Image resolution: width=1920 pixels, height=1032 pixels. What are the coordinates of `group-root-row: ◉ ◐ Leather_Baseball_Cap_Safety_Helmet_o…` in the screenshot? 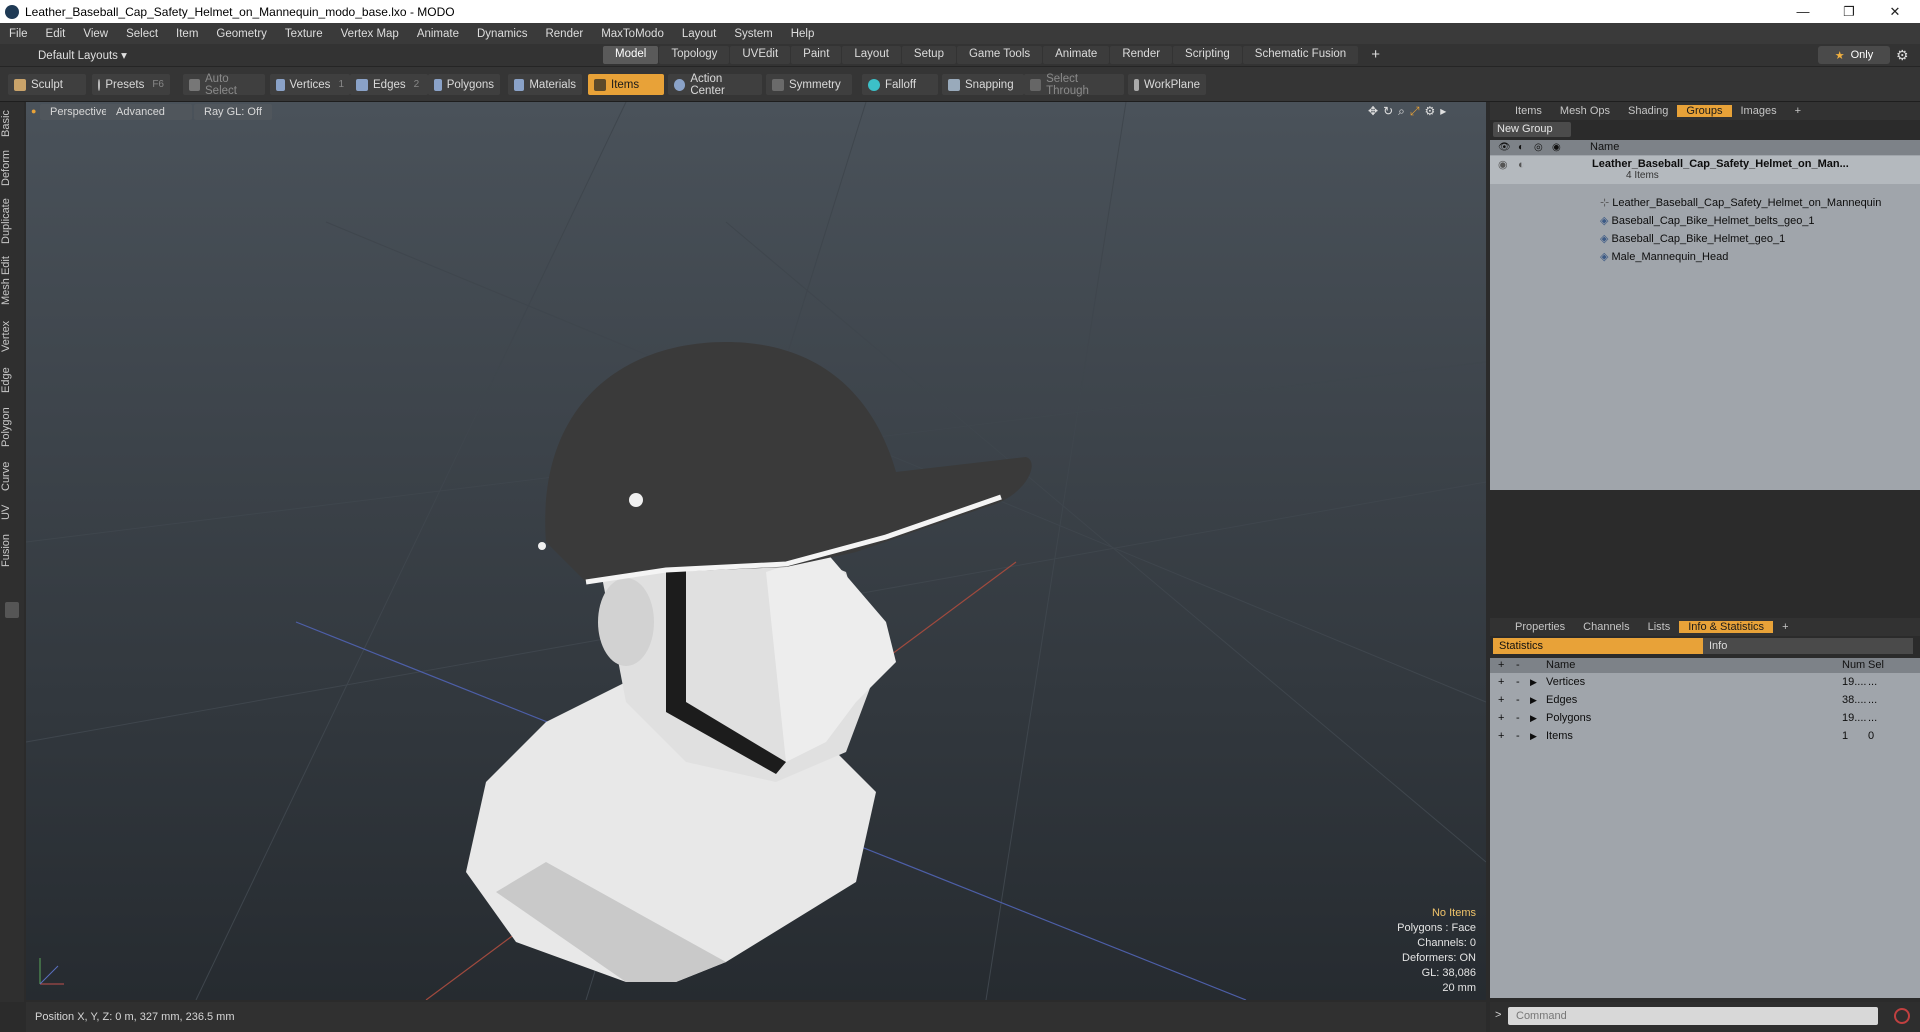 It's located at (1705, 170).